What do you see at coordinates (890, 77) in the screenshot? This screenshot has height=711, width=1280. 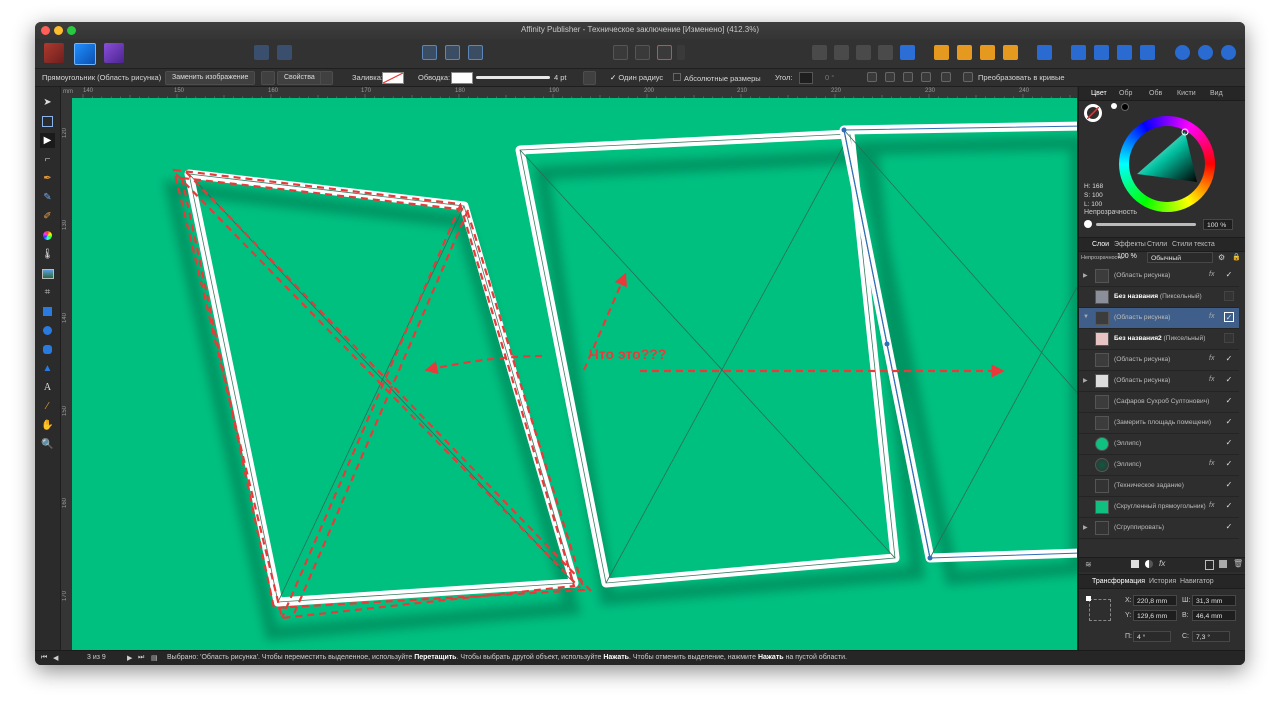 I see `crop-icon` at bounding box center [890, 77].